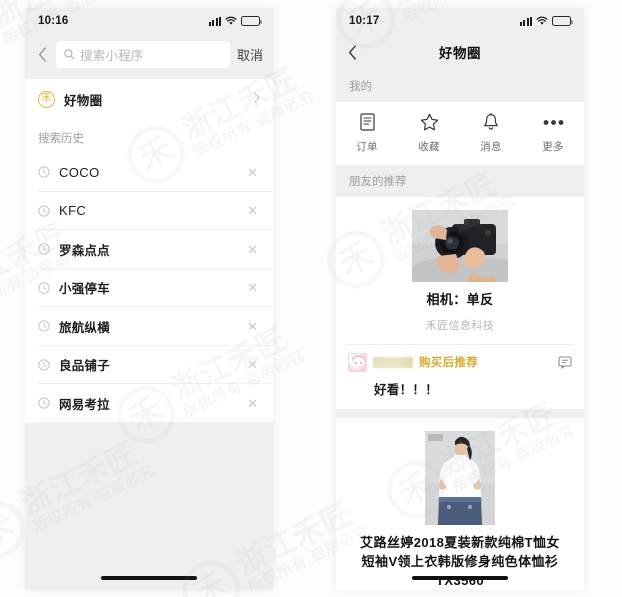 The height and width of the screenshot is (597, 622). What do you see at coordinates (84, 404) in the screenshot?
I see `list-item-label: 网易考拉` at bounding box center [84, 404].